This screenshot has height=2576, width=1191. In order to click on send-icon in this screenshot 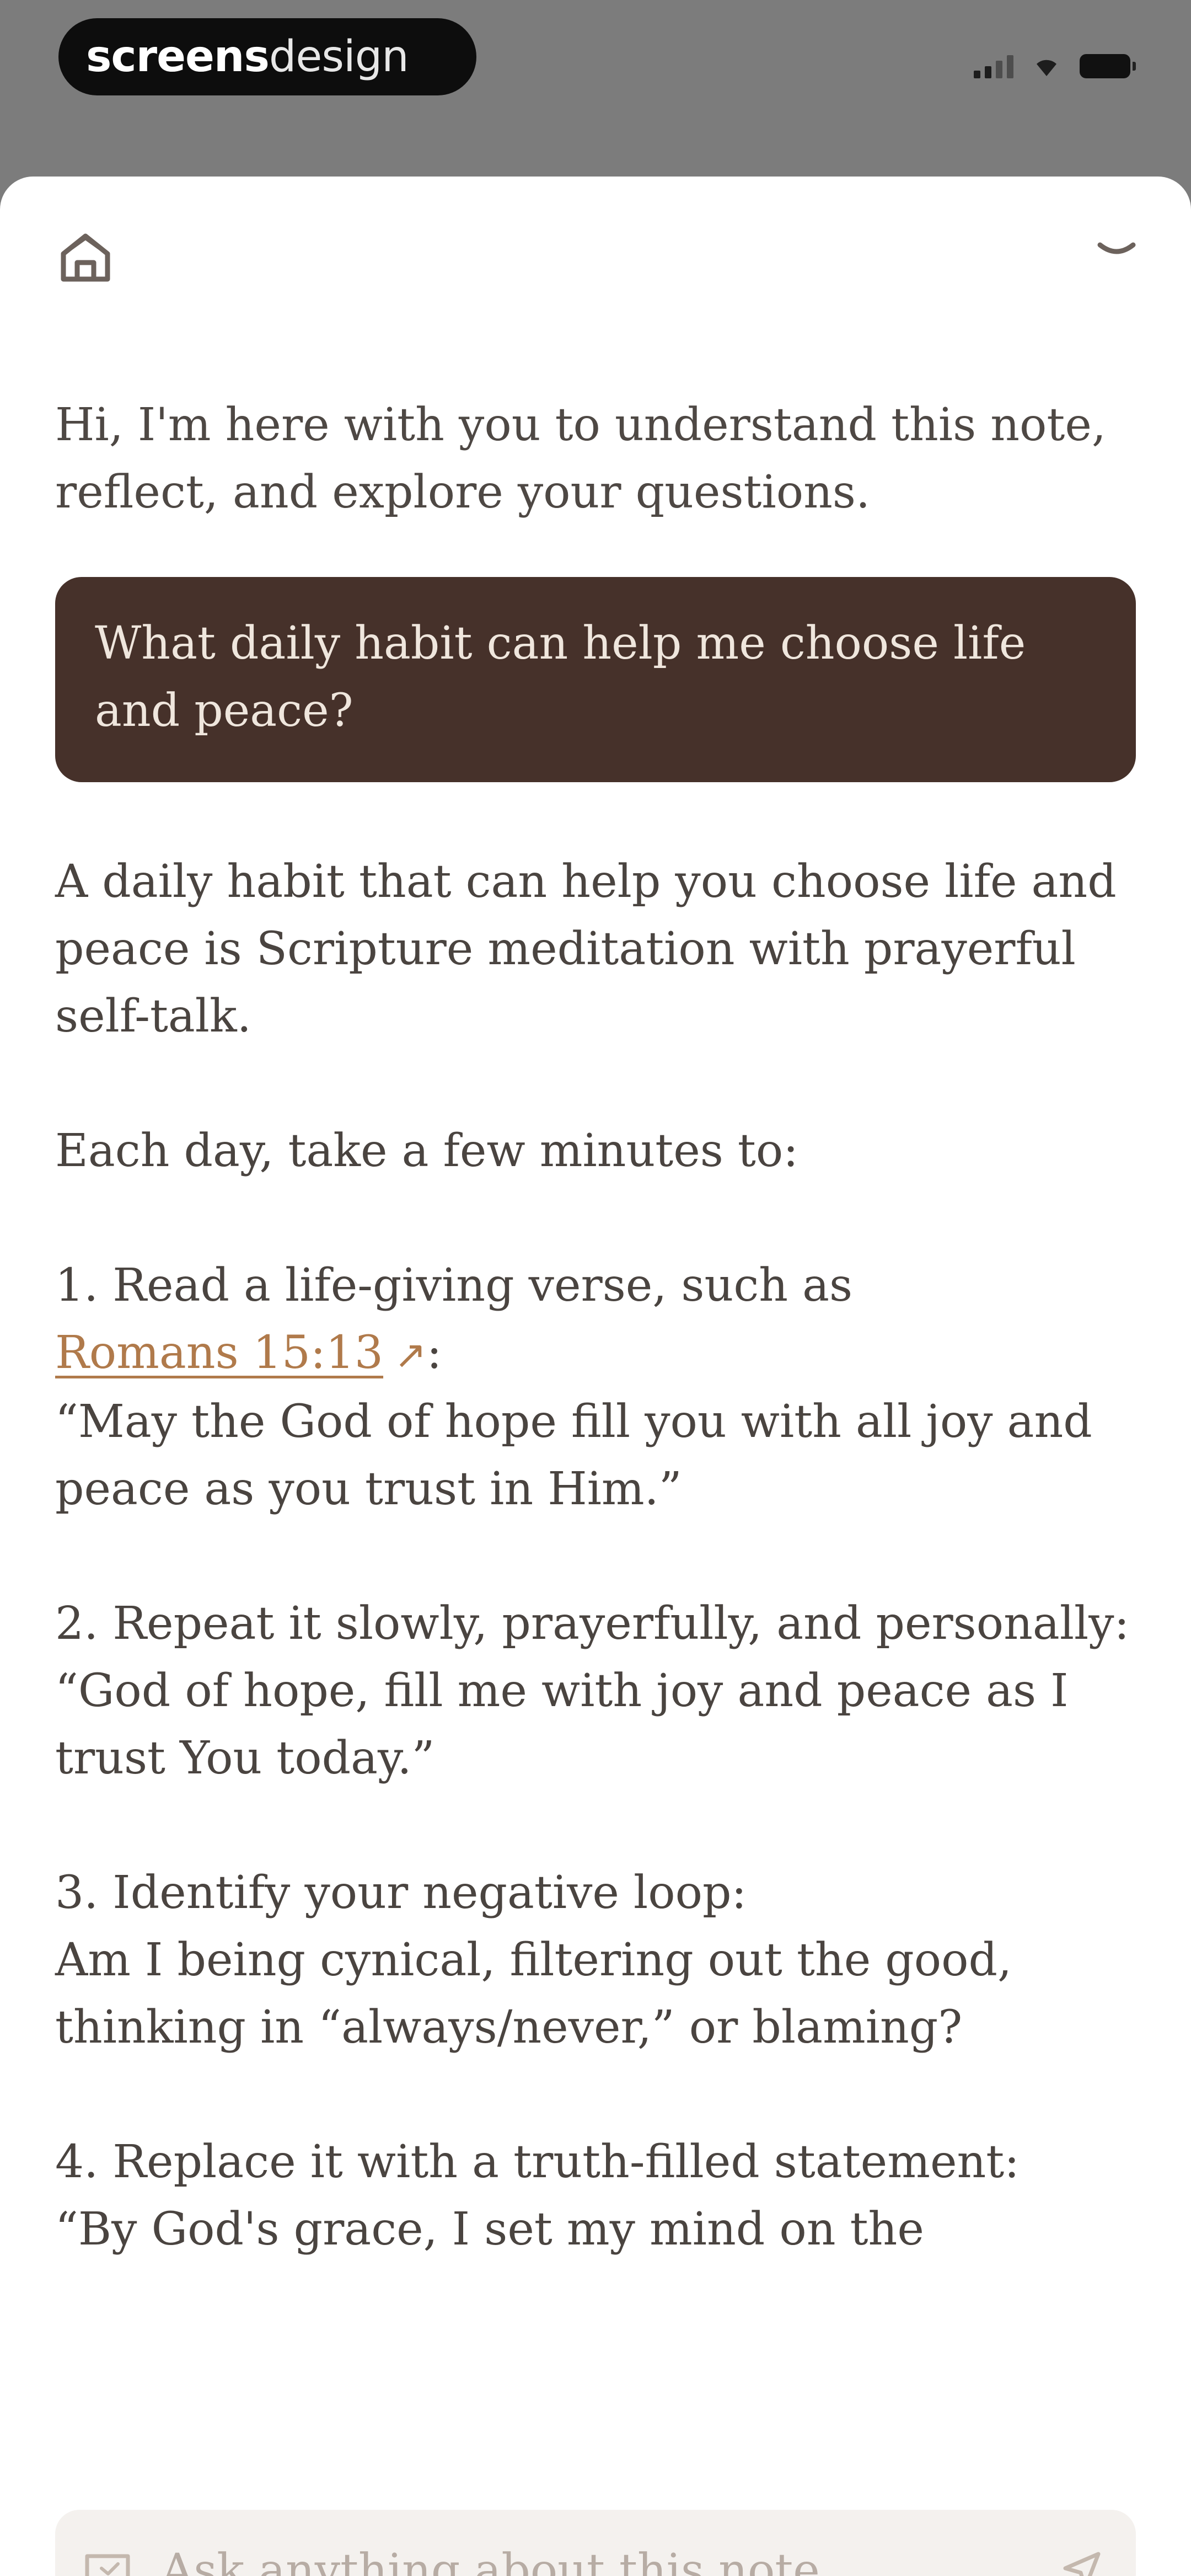, I will do `click(1082, 2562)`.